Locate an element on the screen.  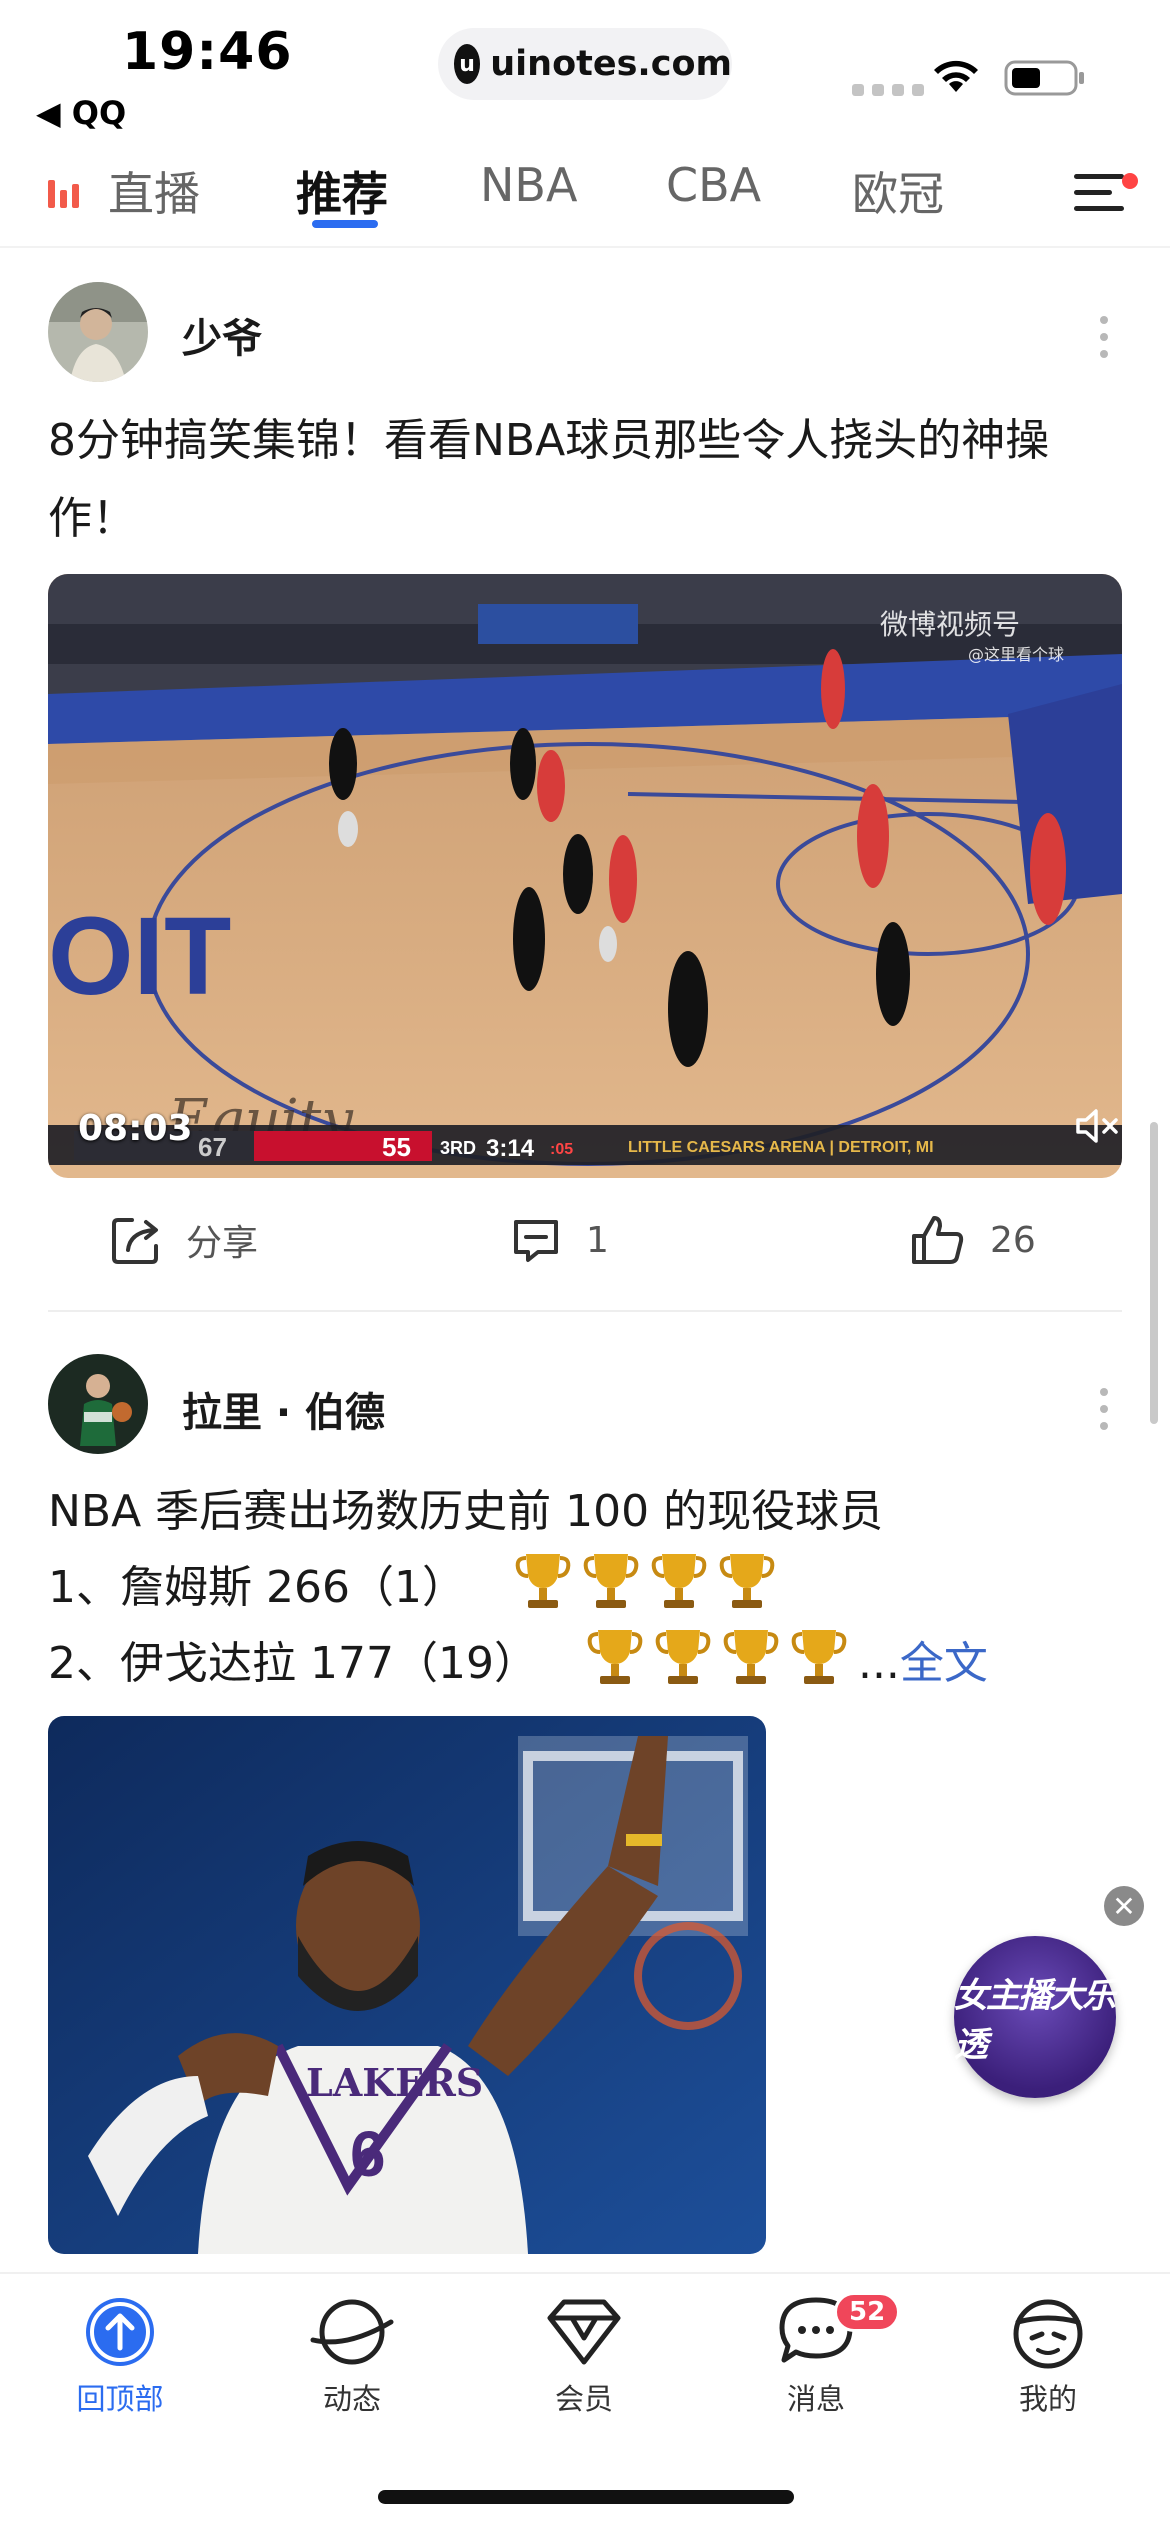
post-actions: 分享 1 26 is located at coordinates (585, 1255).